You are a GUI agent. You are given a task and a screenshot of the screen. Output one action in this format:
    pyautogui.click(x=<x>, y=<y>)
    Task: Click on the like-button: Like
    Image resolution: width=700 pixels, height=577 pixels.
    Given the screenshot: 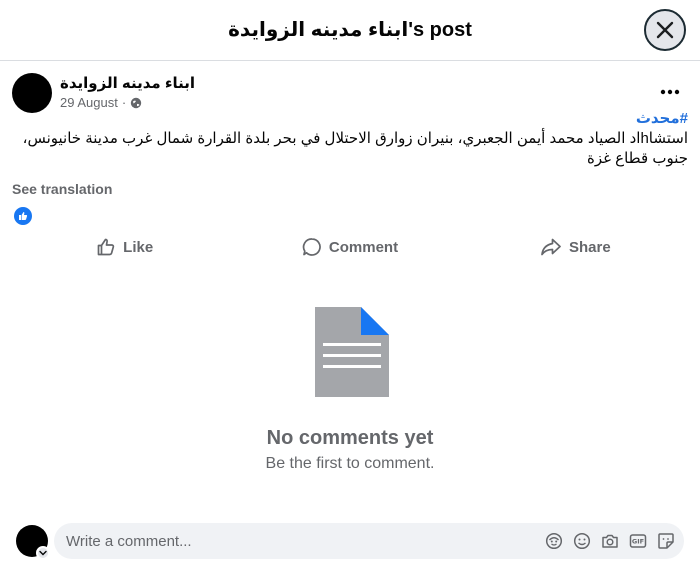 What is the action you would take?
    pyautogui.click(x=124, y=247)
    